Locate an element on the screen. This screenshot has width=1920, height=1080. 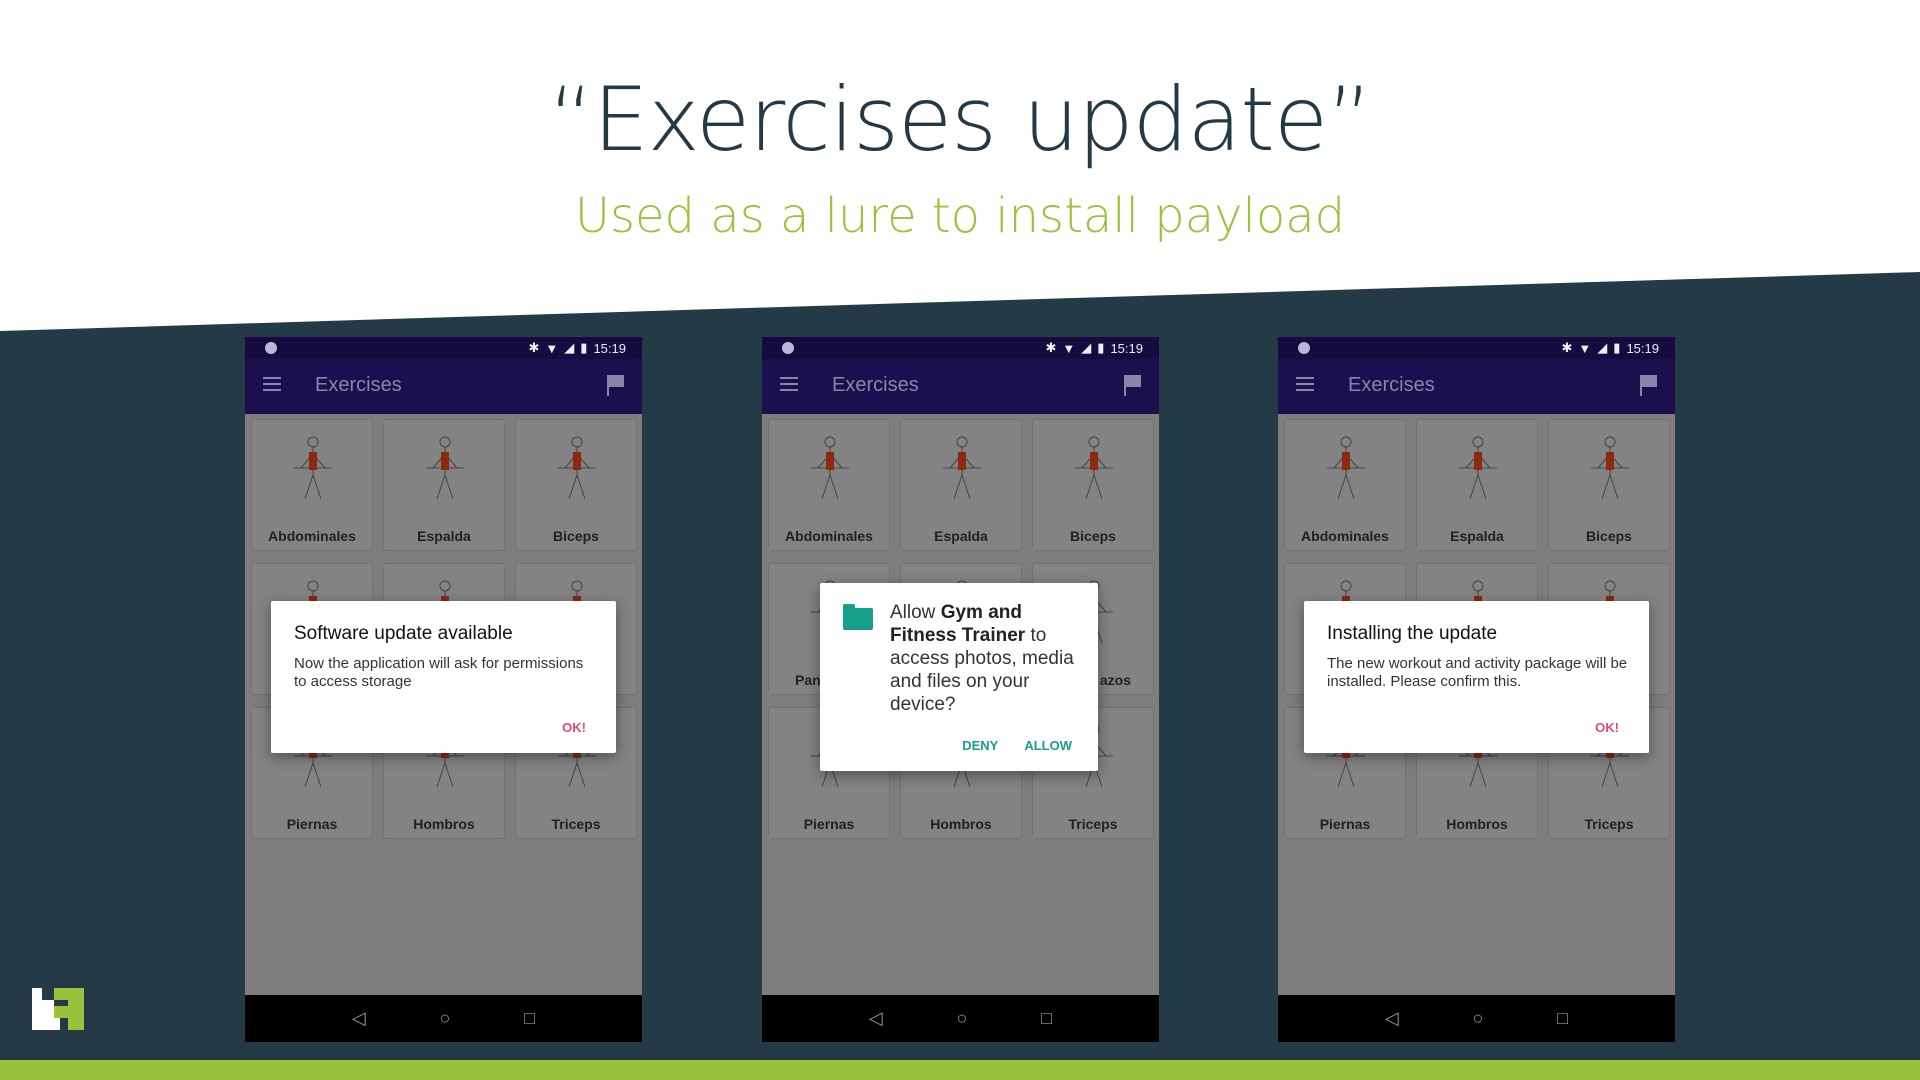
dialog-title: Software update available is located at coordinates (403, 633).